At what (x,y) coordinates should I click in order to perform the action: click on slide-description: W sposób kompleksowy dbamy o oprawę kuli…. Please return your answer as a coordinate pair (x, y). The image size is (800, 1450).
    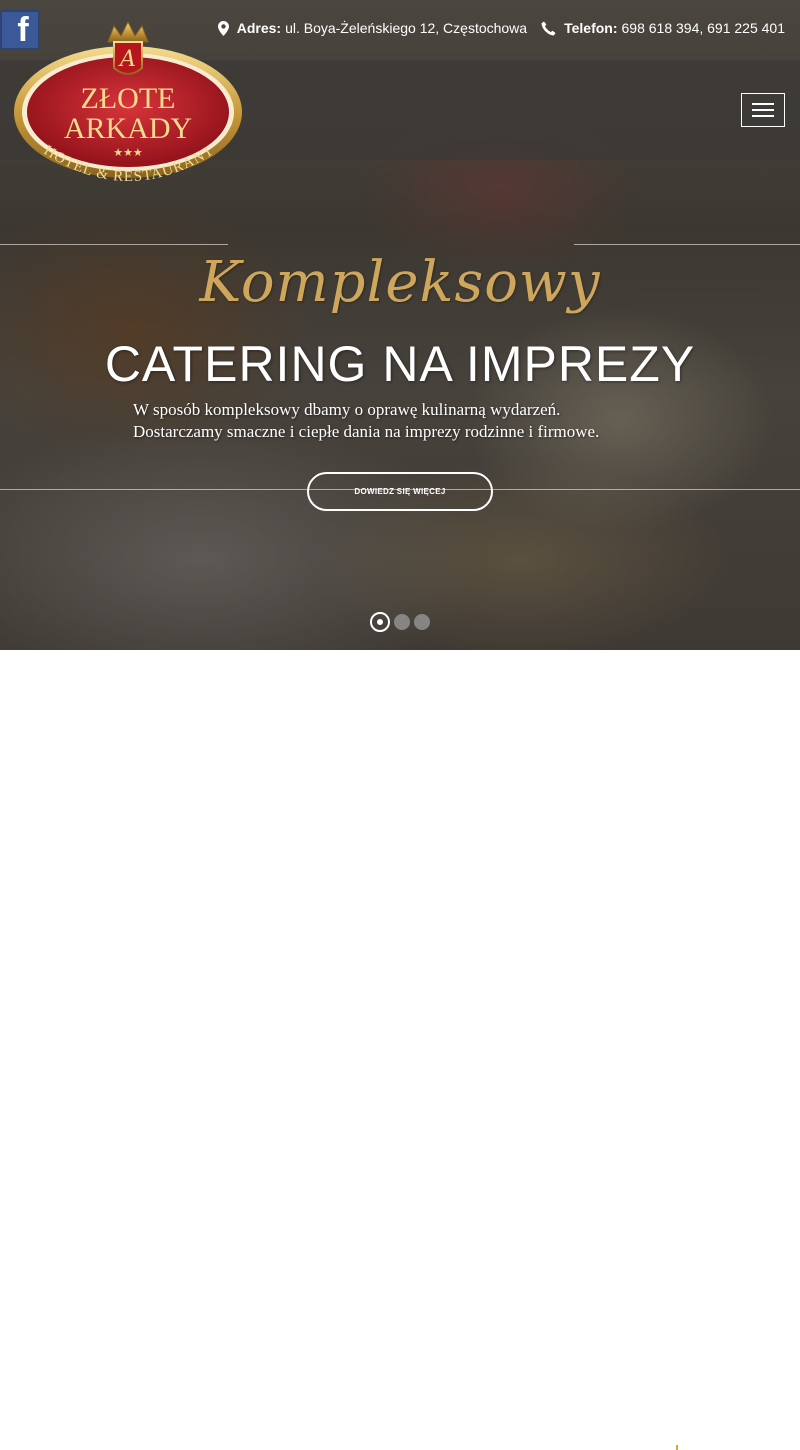
    Looking at the image, I should click on (413, 421).